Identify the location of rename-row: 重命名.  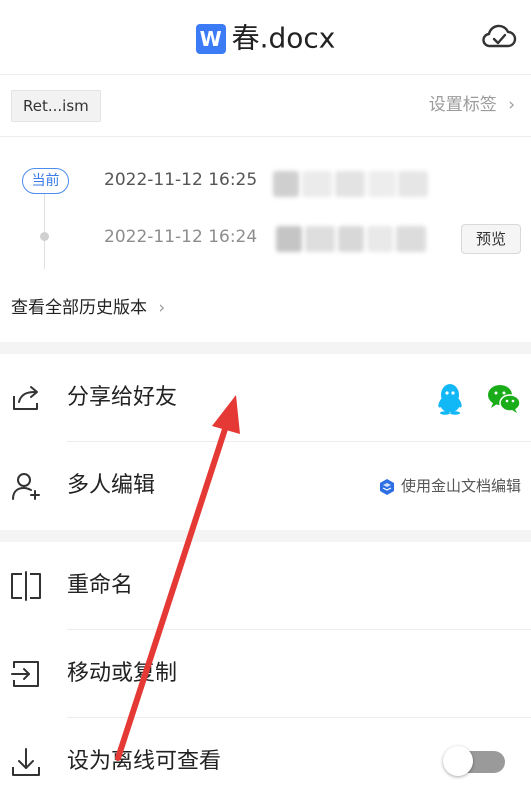
(265, 586).